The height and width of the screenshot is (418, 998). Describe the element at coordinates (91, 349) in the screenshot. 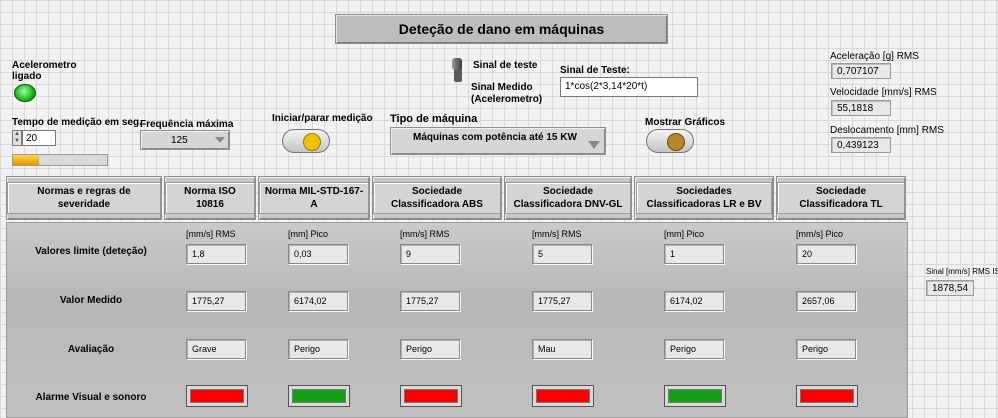

I see `row-label-avaliacao: Avaliação` at that location.